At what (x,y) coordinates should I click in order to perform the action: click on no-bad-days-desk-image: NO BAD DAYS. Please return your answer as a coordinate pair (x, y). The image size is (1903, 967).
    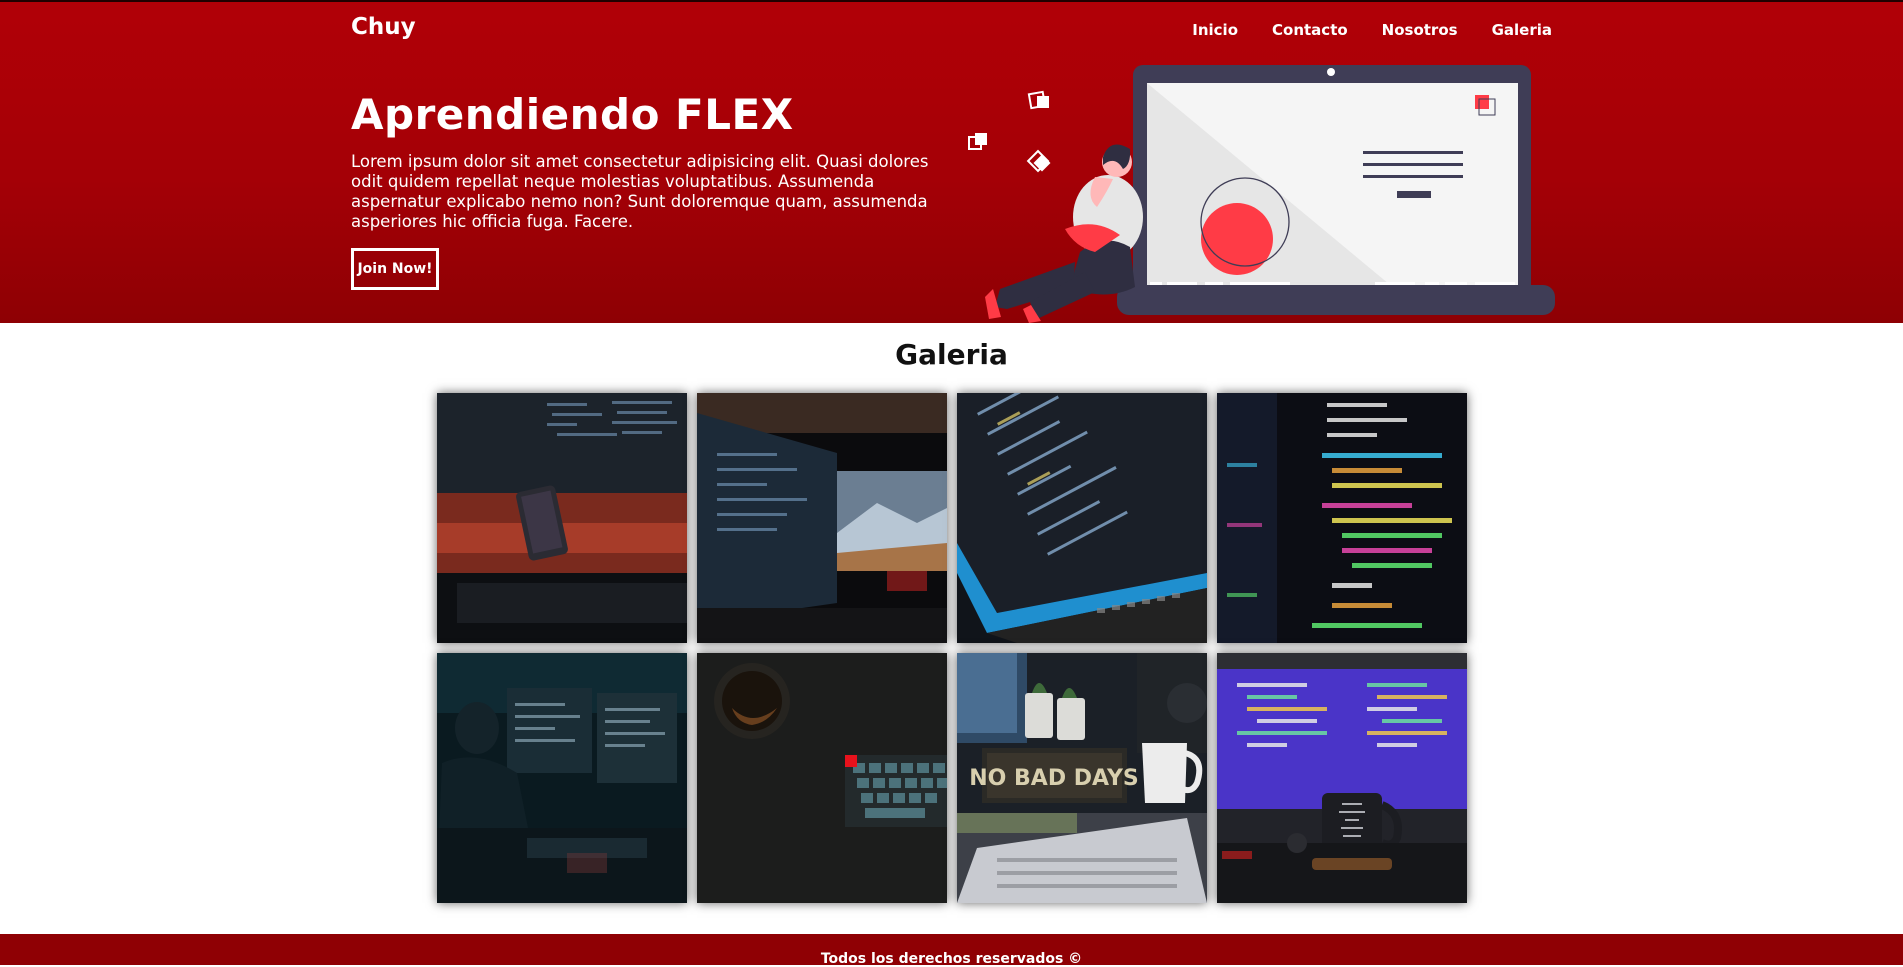
    Looking at the image, I should click on (1082, 778).